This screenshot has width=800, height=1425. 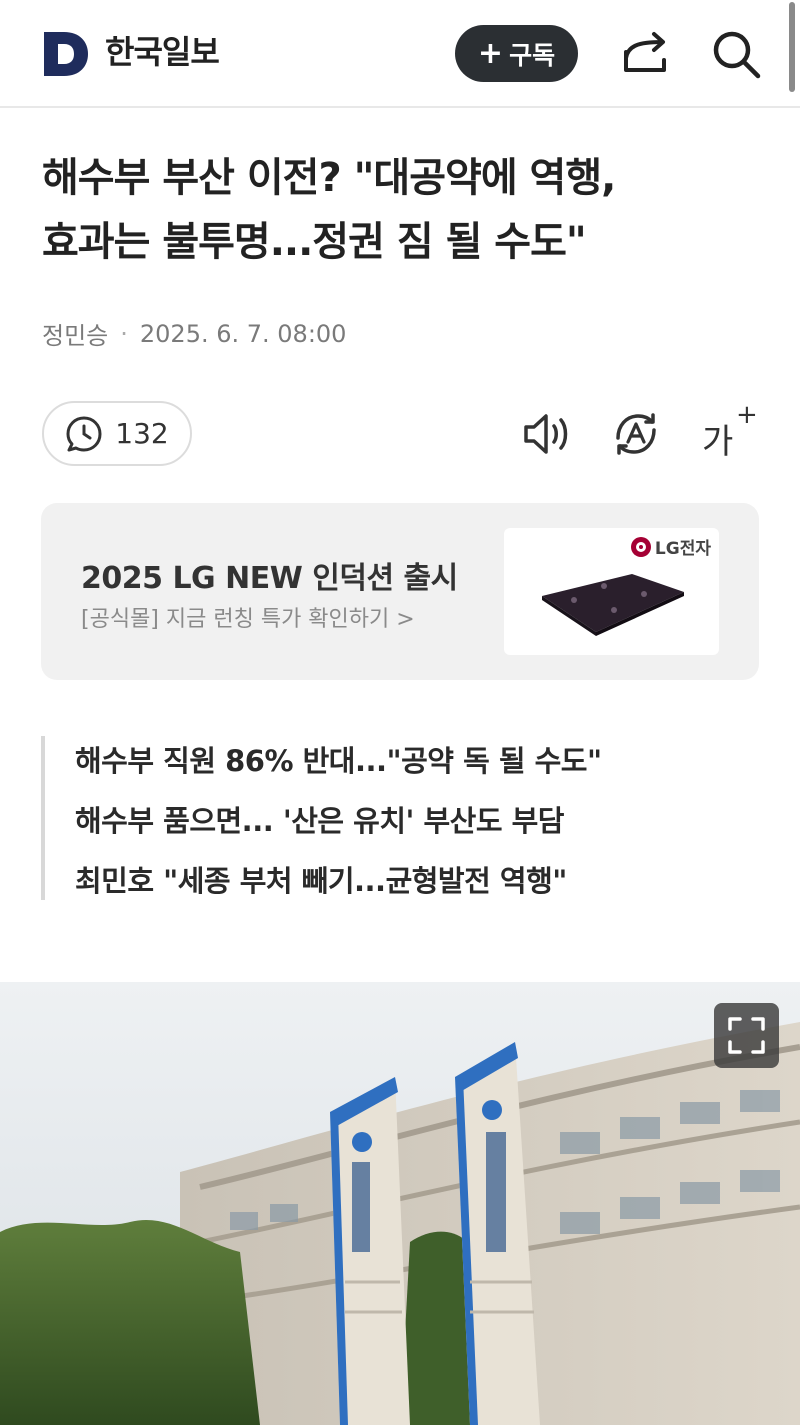 I want to click on comment-count: 132, so click(x=142, y=433).